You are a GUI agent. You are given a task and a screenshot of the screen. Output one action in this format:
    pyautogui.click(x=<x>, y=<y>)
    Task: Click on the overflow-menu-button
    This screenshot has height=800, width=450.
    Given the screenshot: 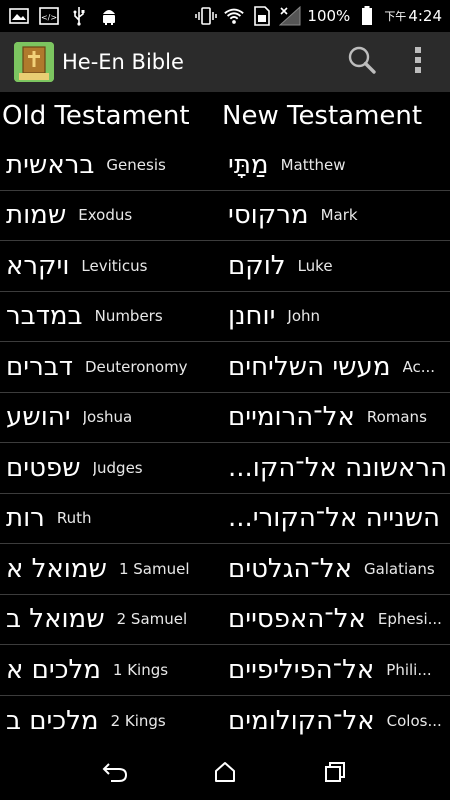 What is the action you would take?
    pyautogui.click(x=418, y=62)
    